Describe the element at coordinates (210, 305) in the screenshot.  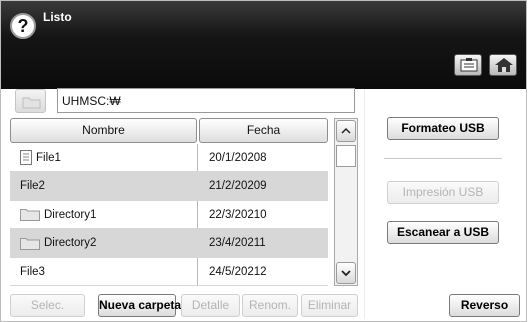
I see `detail-button: Detalle` at that location.